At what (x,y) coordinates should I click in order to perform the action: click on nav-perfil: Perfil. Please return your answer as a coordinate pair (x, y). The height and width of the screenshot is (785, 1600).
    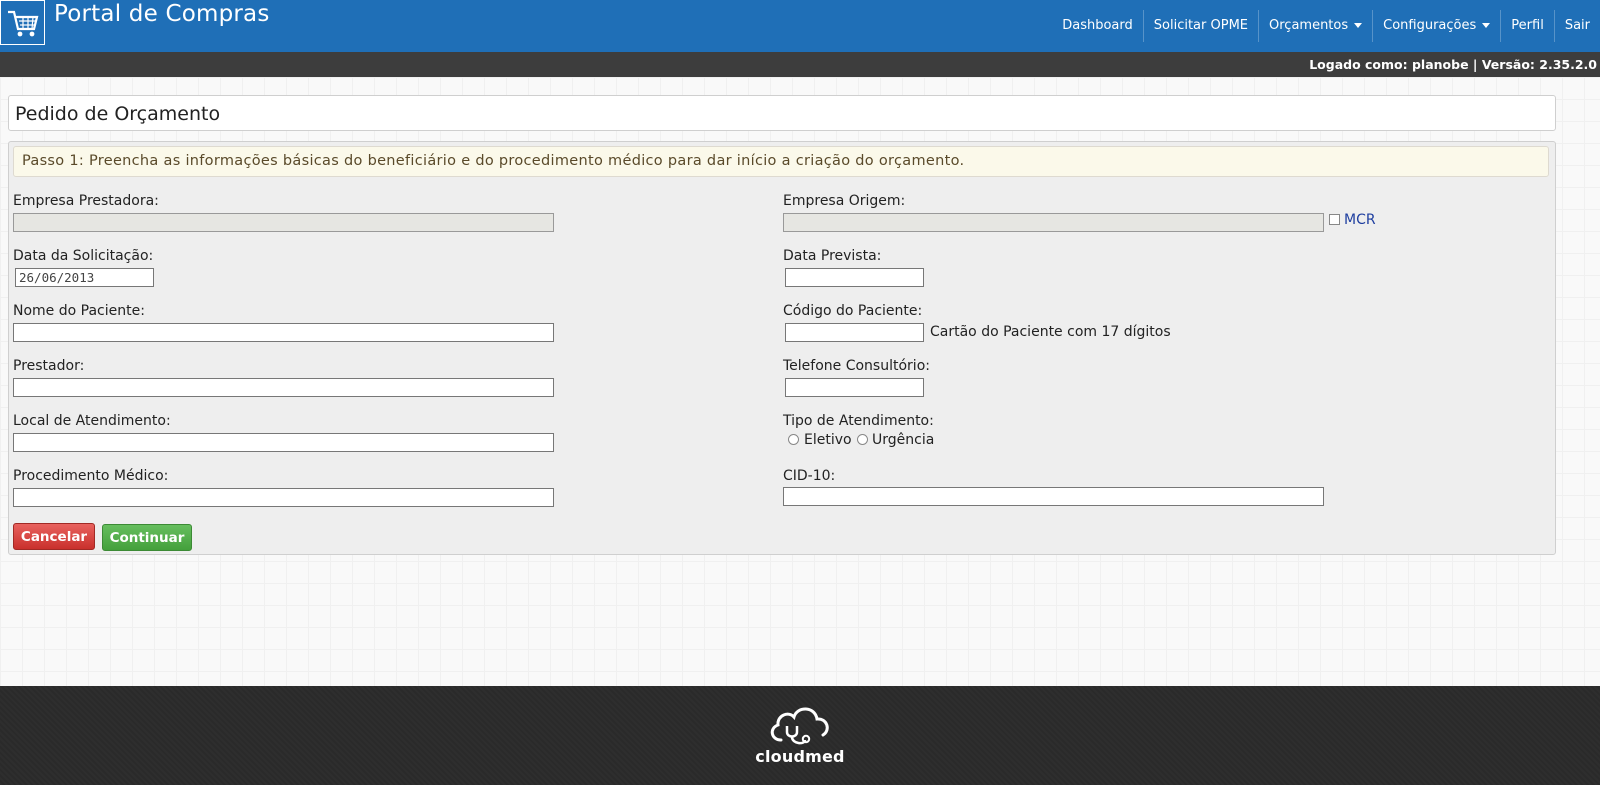
    Looking at the image, I should click on (1527, 26).